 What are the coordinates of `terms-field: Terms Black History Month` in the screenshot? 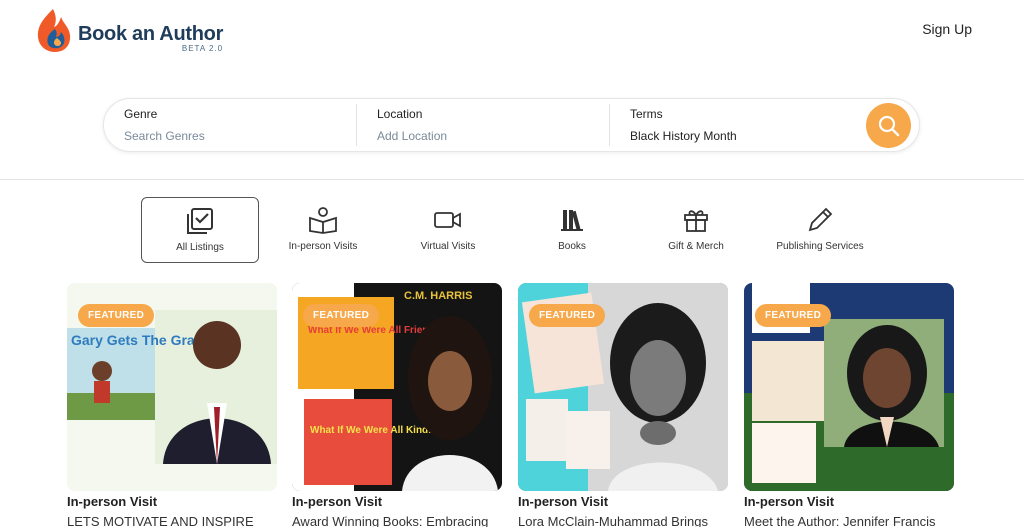 It's located at (735, 125).